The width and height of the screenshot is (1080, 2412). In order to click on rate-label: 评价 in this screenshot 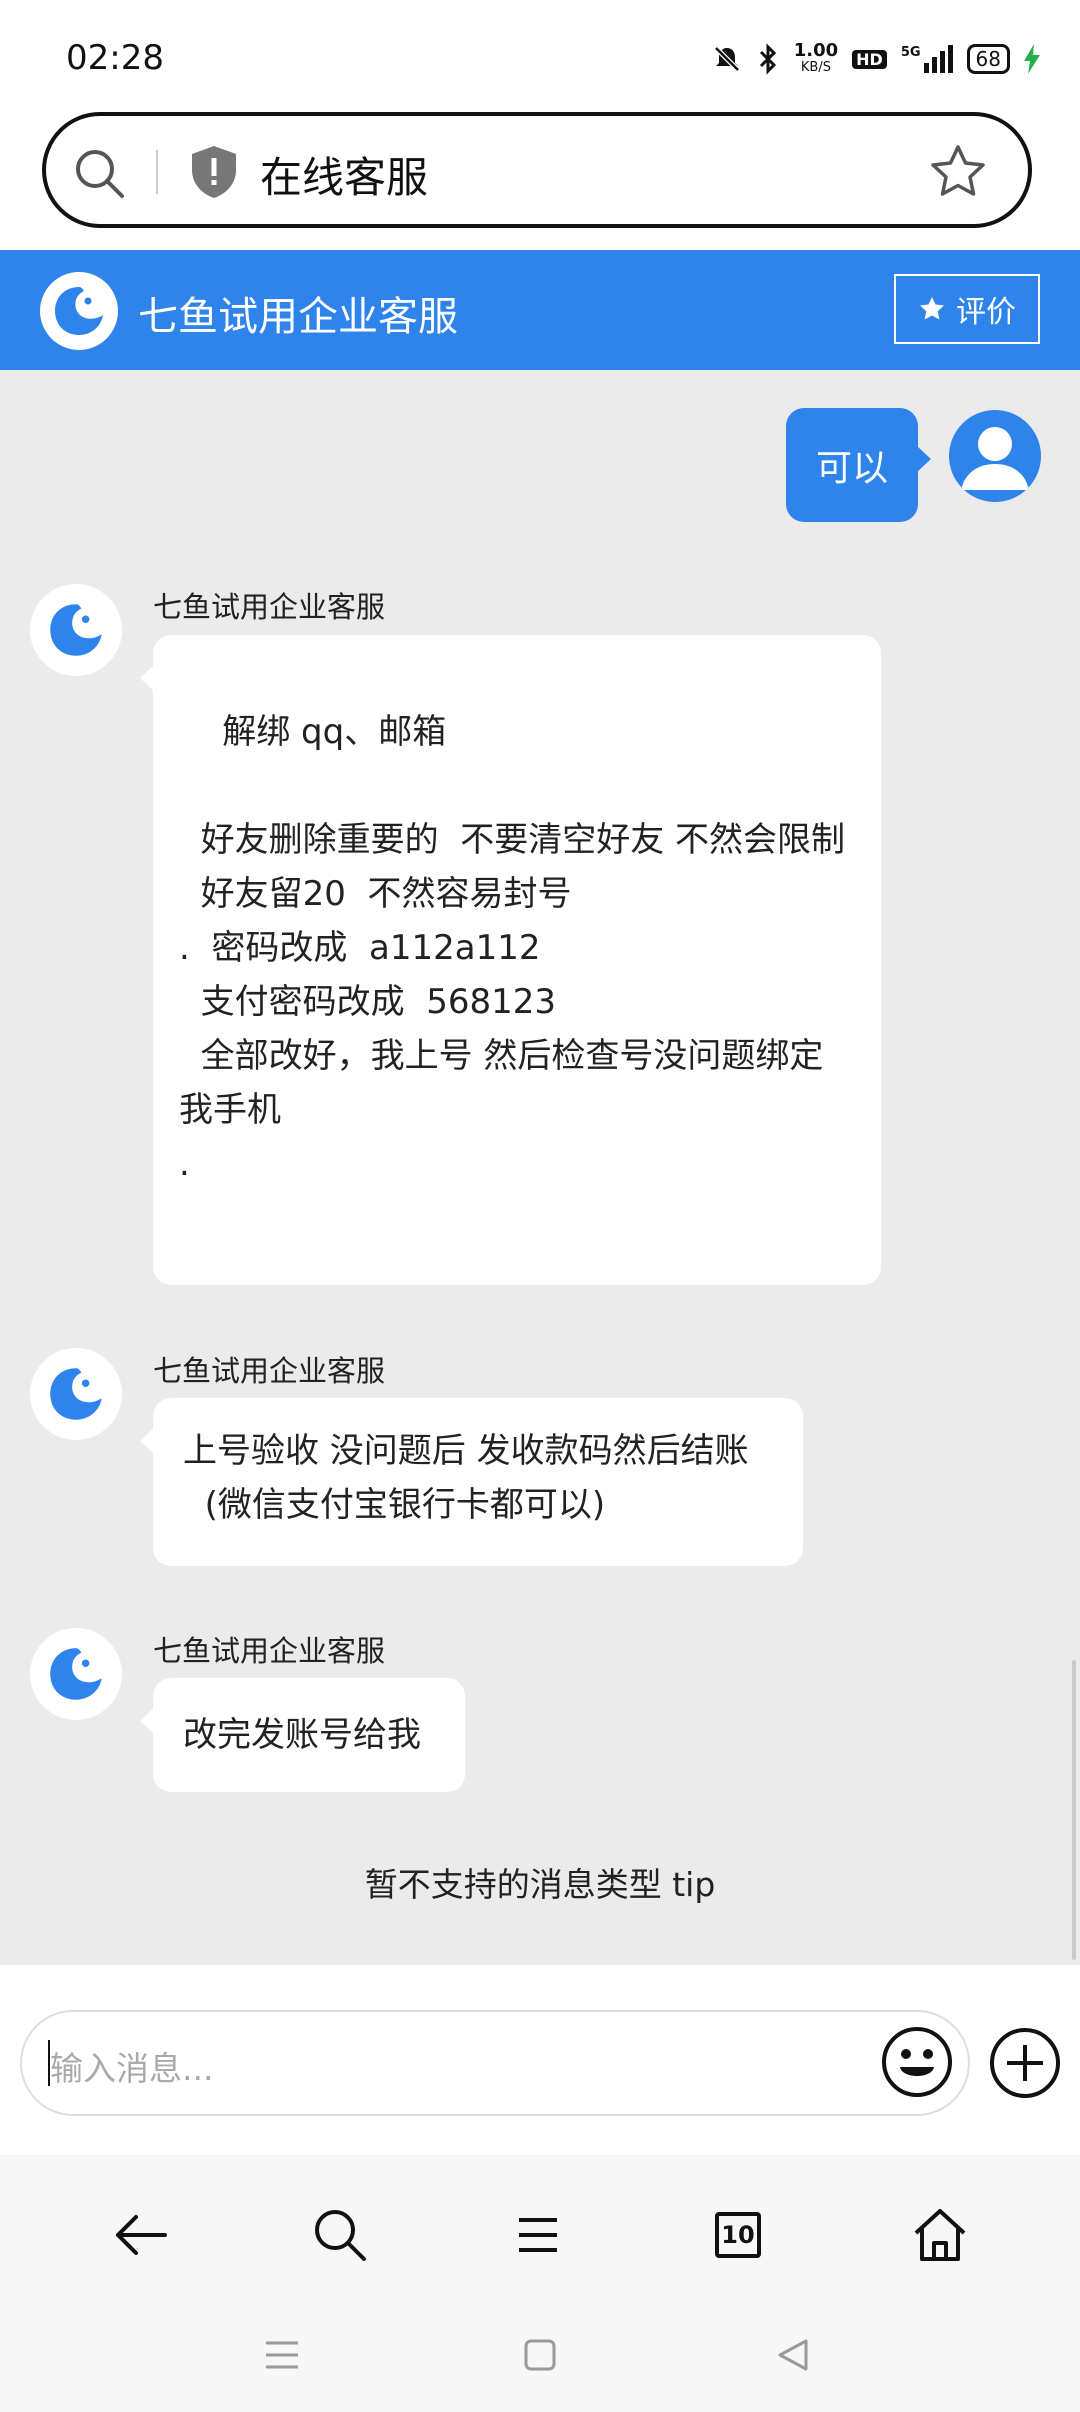, I will do `click(986, 312)`.